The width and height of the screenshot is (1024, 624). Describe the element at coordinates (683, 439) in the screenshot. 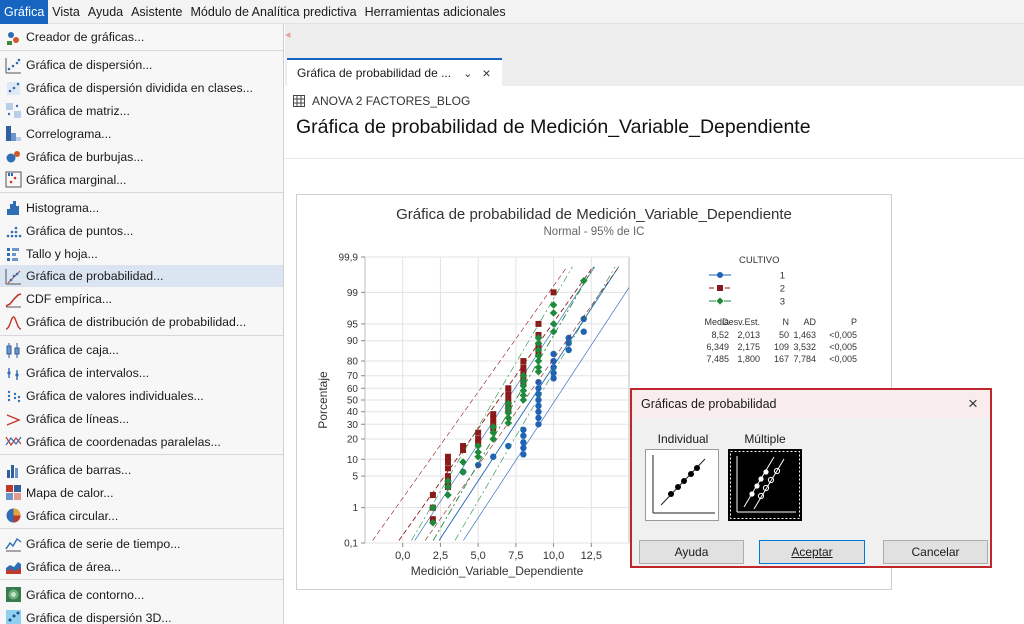

I see `option-individual-label: Individual` at that location.